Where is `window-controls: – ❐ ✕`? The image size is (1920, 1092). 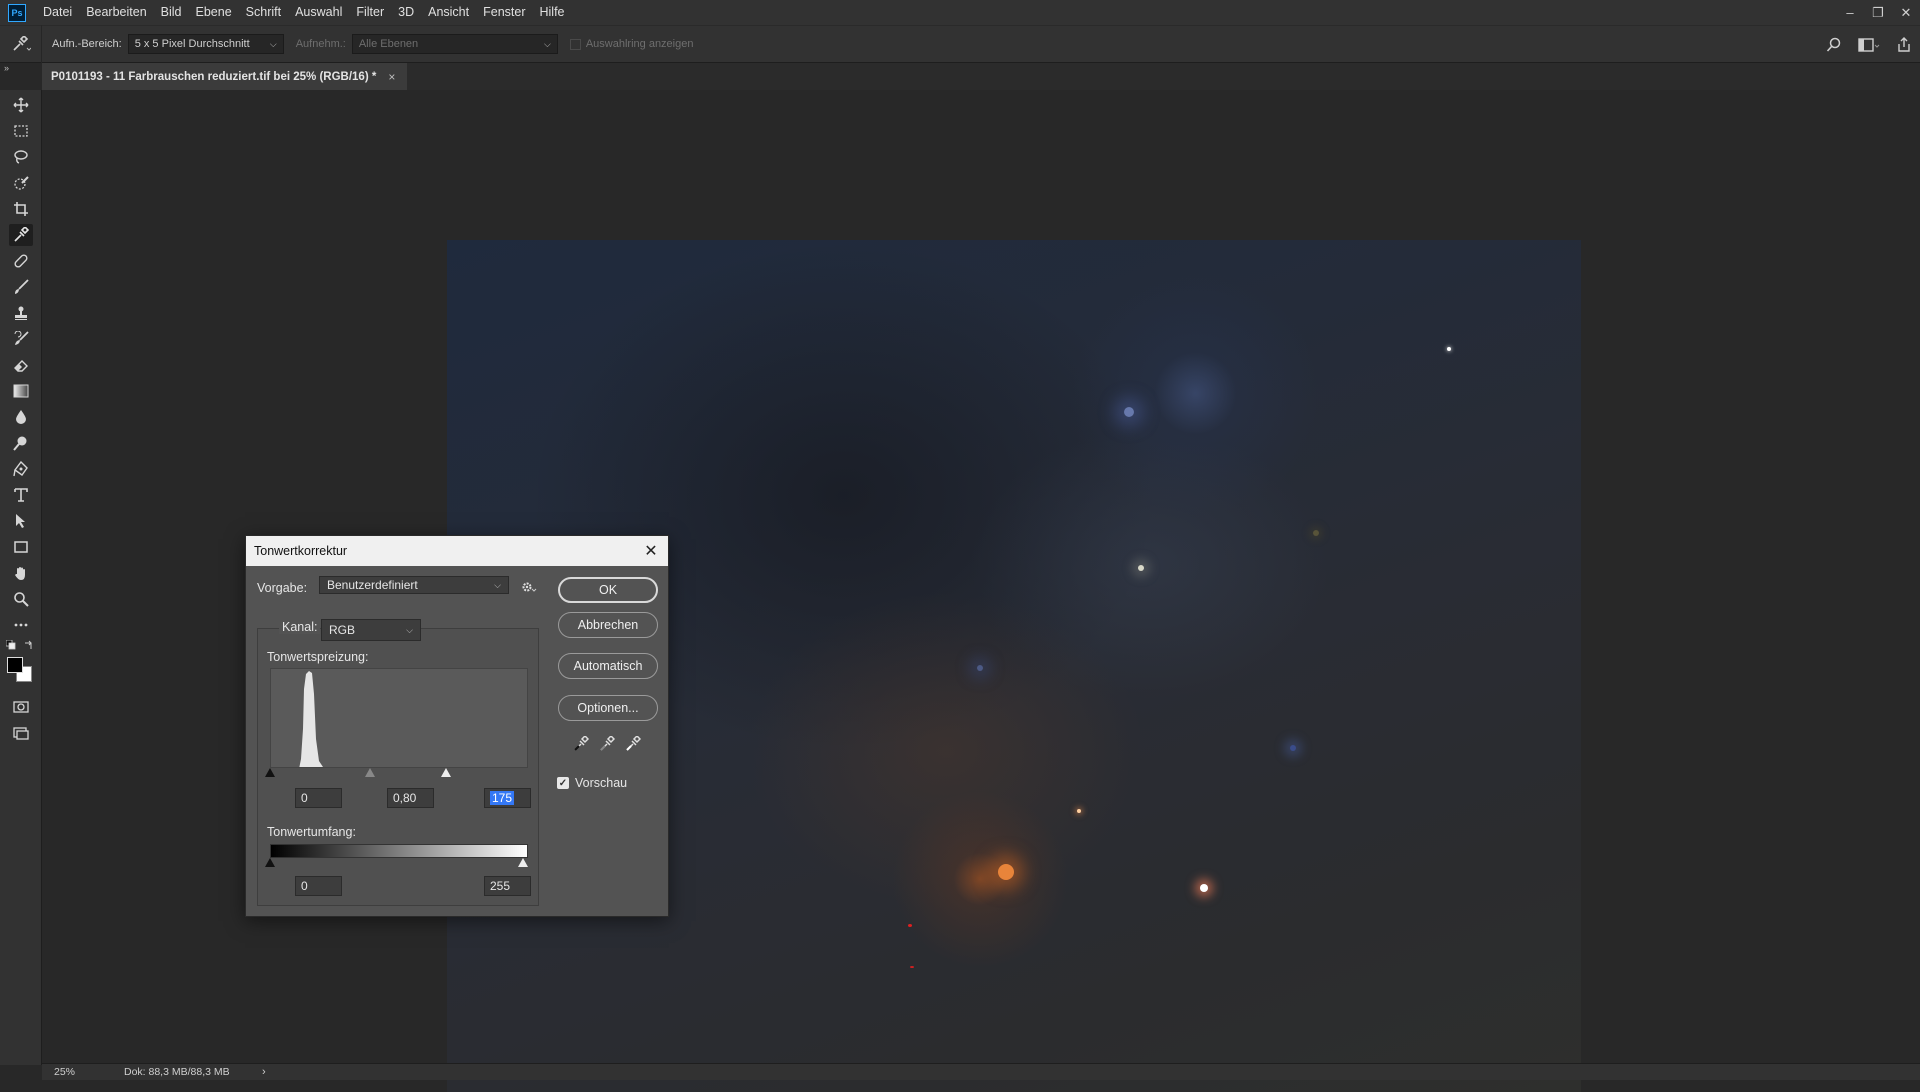
window-controls: – ❐ ✕ is located at coordinates (1878, 12).